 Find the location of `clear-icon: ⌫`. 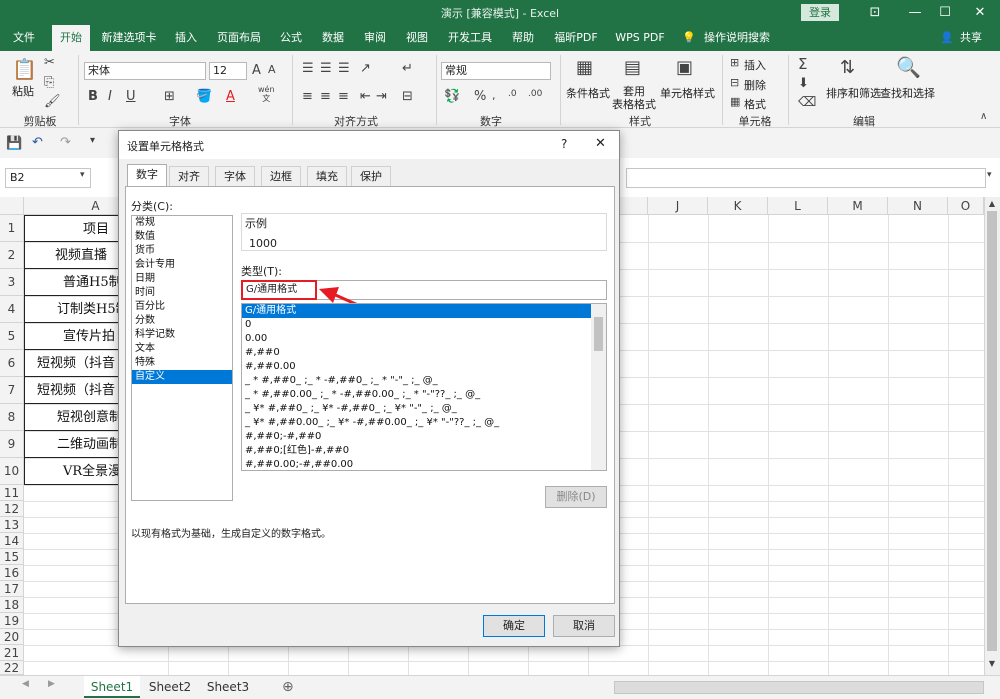

clear-icon: ⌫ is located at coordinates (807, 102).